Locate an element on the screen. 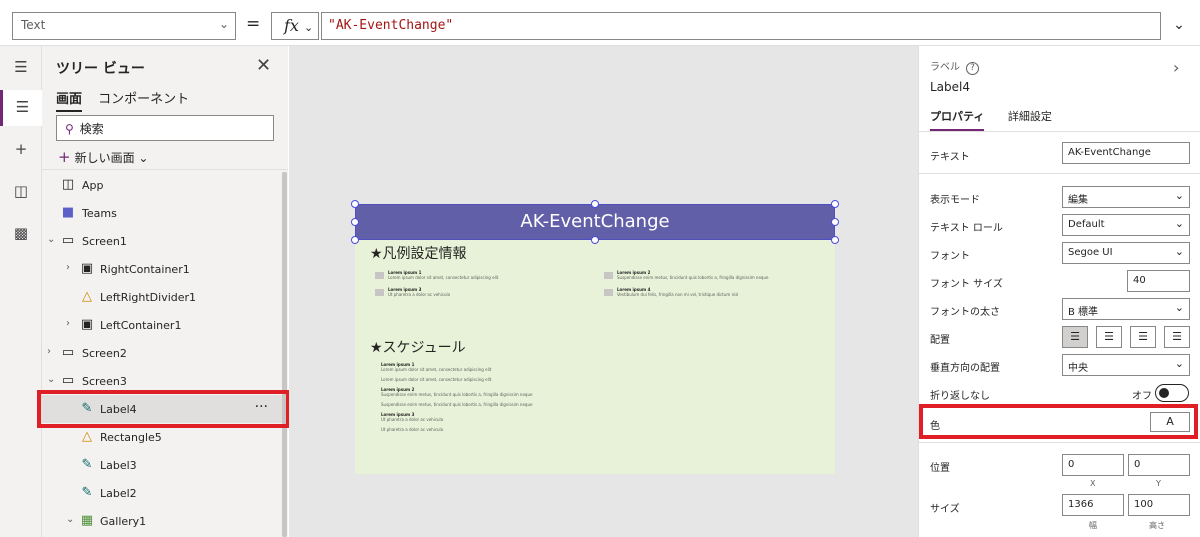 This screenshot has height=537, width=1200. font-size-field: 40 is located at coordinates (1158, 281).